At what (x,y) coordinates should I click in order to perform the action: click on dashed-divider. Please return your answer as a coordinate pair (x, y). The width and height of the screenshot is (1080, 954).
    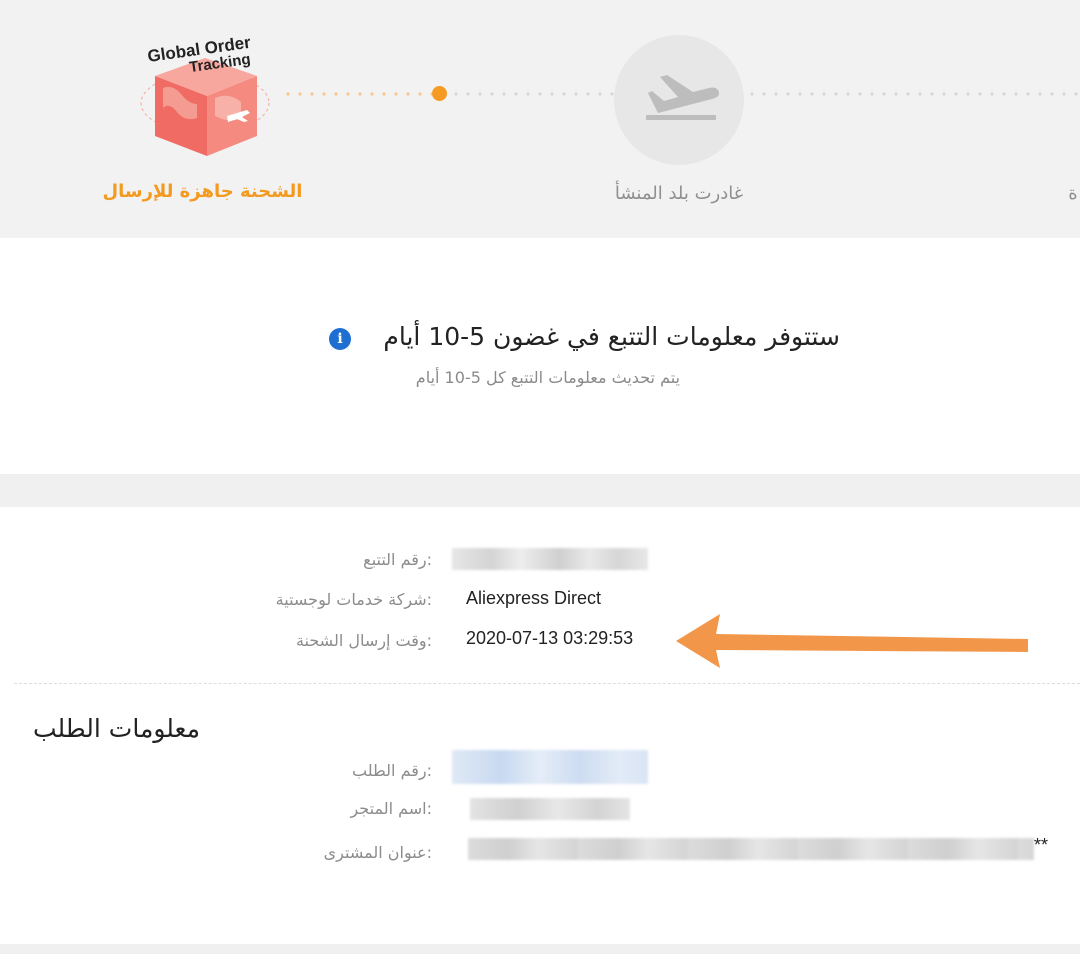
    Looking at the image, I should click on (547, 683).